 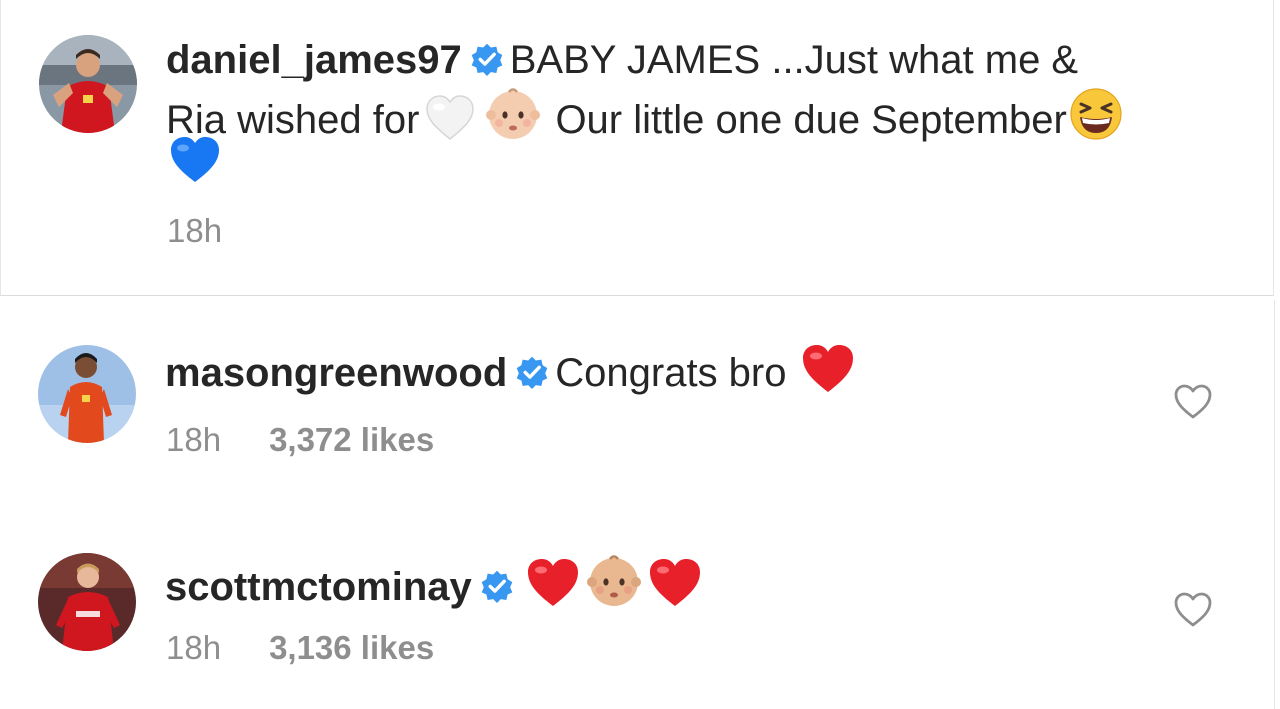 I want to click on grinning-squinting-face-emoji, so click(x=1096, y=120).